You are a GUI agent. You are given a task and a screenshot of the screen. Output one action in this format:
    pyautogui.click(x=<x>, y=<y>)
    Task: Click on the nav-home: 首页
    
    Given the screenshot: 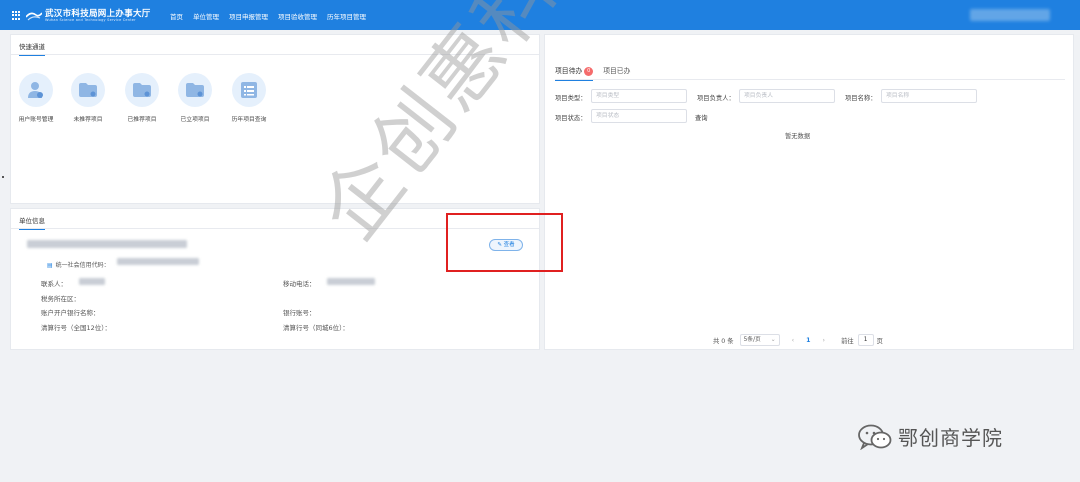 What is the action you would take?
    pyautogui.click(x=176, y=16)
    